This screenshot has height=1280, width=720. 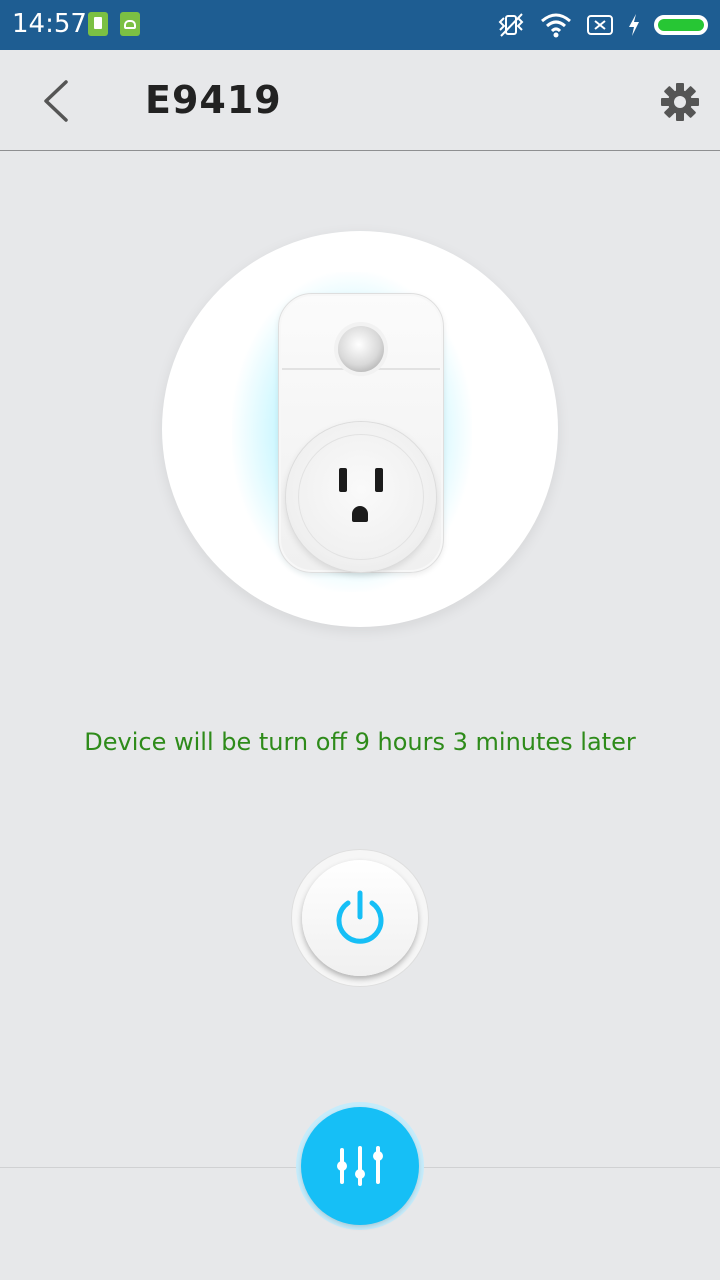 What do you see at coordinates (343, 480) in the screenshot?
I see `outlet-slot-left` at bounding box center [343, 480].